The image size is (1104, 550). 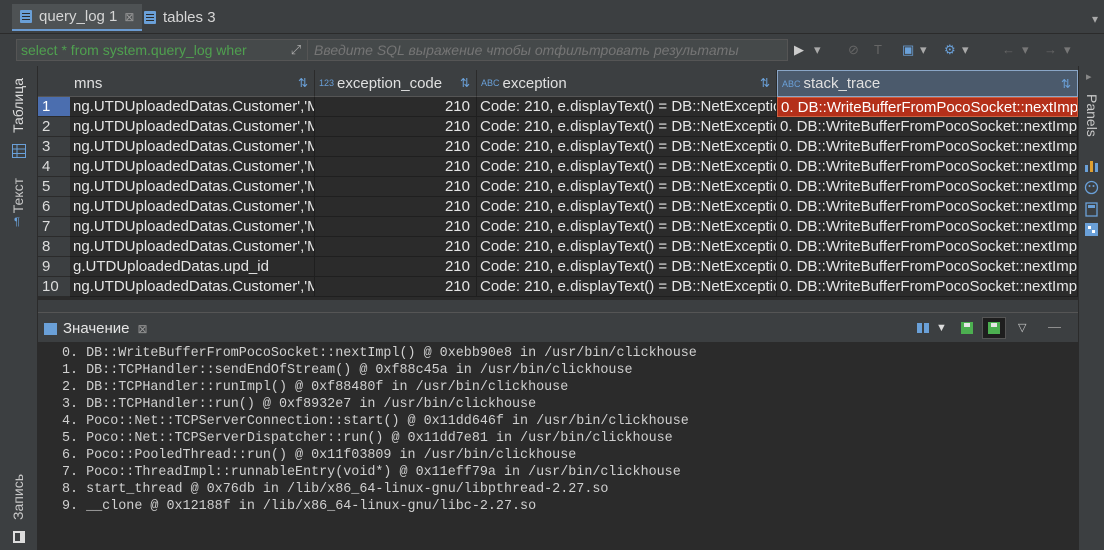 I want to click on back-icon: ←, so click(x=1008, y=49).